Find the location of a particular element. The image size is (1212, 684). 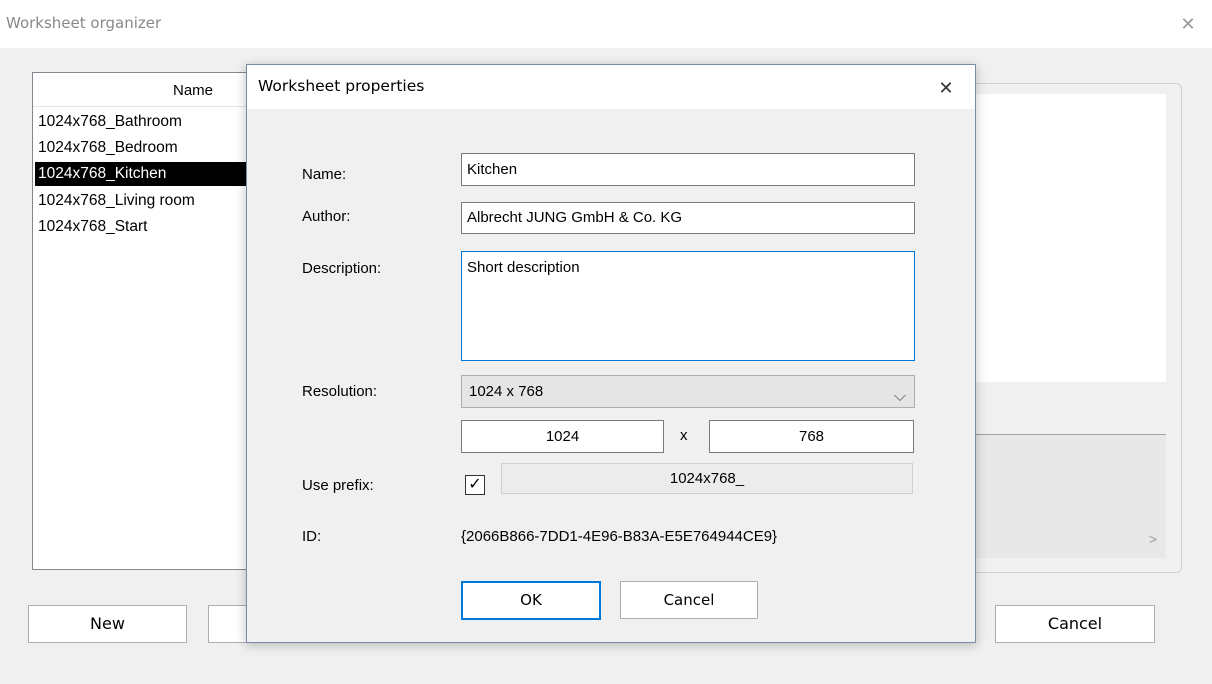

preview-area is located at coordinates (1069, 238).